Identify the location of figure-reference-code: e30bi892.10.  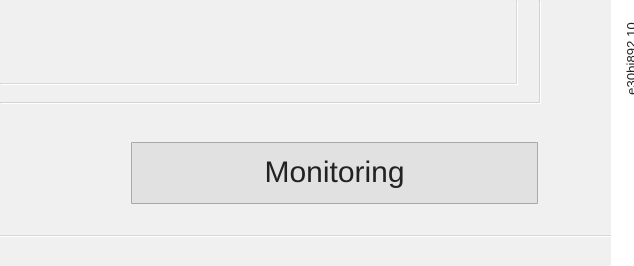
(627, 58).